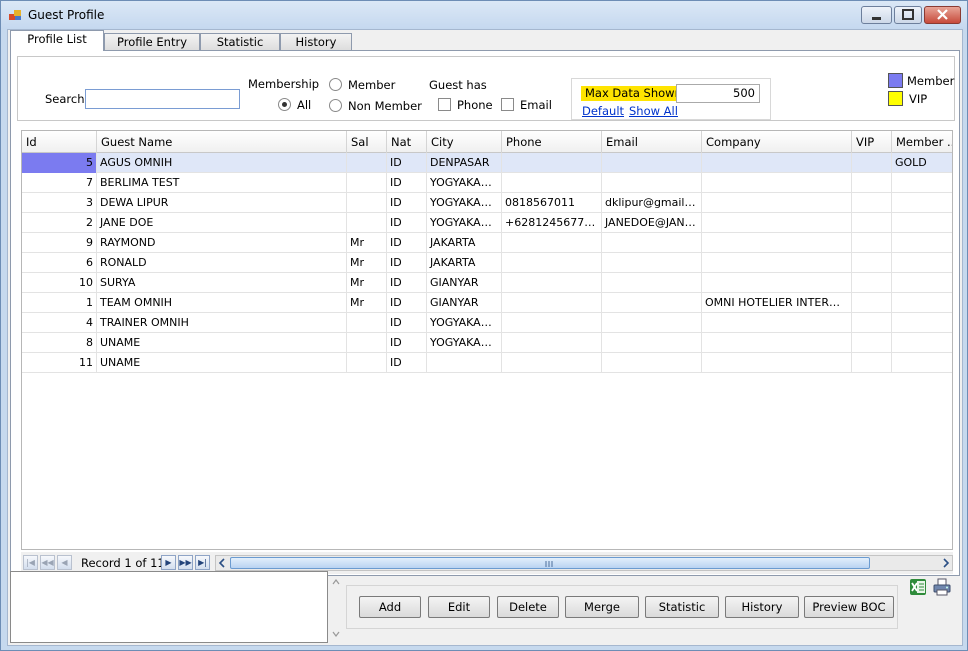 The height and width of the screenshot is (651, 968). What do you see at coordinates (59, 343) in the screenshot?
I see `cell-id: 8` at bounding box center [59, 343].